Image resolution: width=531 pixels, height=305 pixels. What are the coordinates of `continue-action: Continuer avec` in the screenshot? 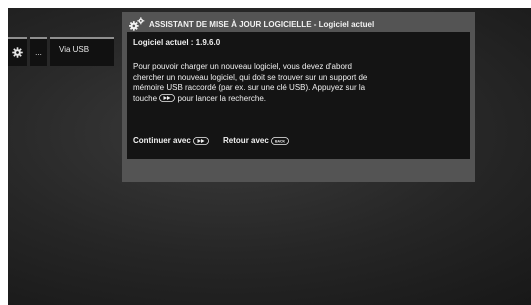 It's located at (171, 140).